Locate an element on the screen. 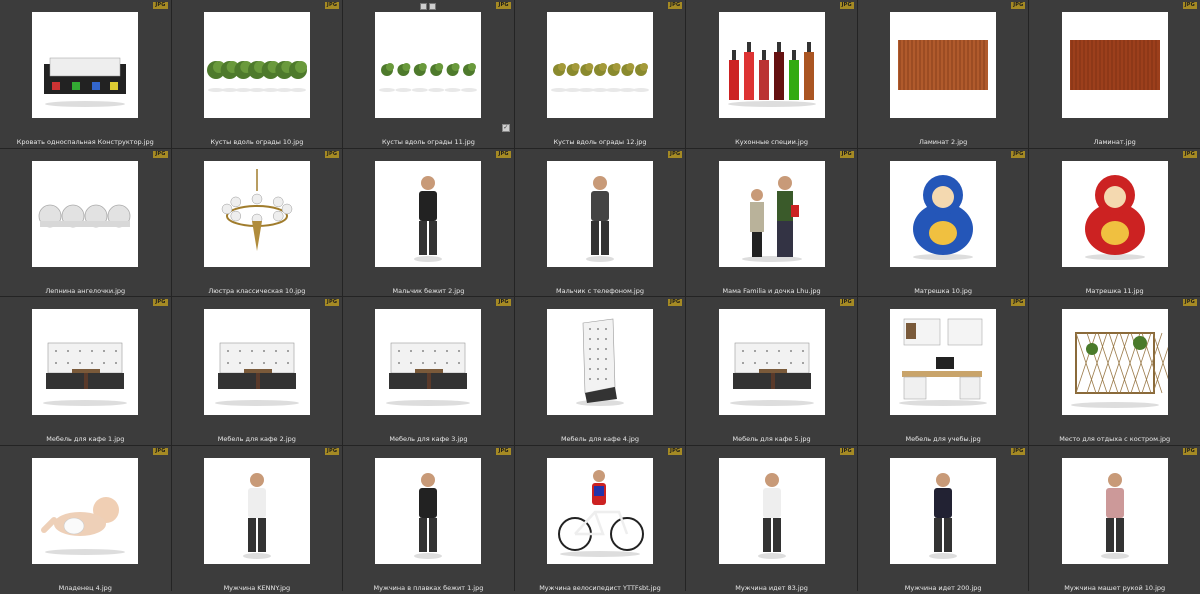  thumbnail-item: JPG ✓ Кусты вдоль ограды 11.jpg is located at coordinates (428, 74).